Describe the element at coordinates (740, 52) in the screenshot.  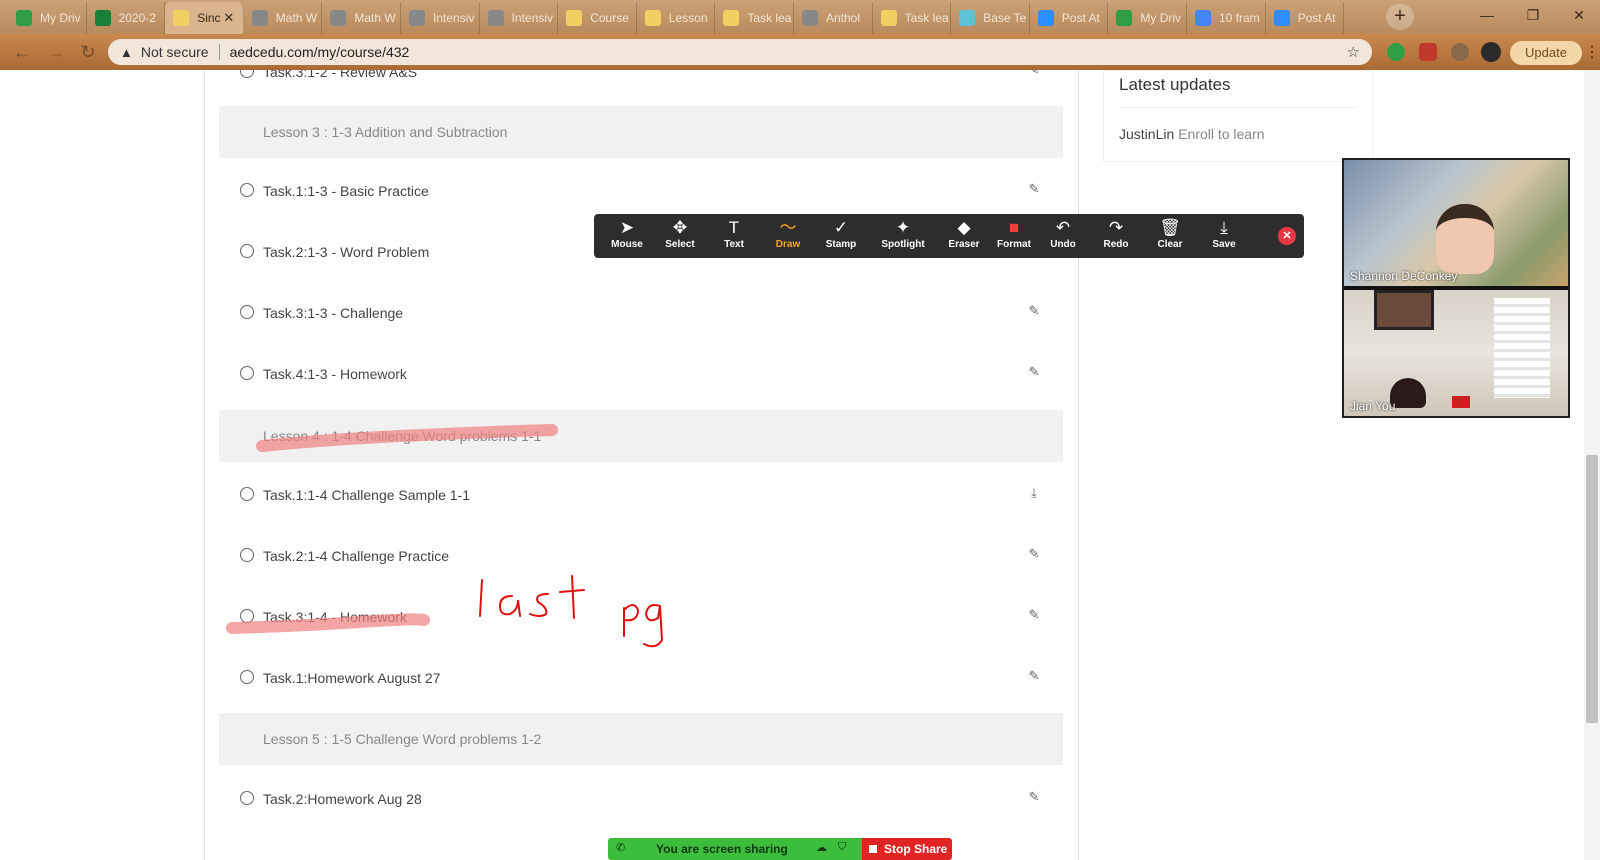
I see `address-bar: ▲ Not secure aedcedu.com/my/course/432 ☆` at that location.